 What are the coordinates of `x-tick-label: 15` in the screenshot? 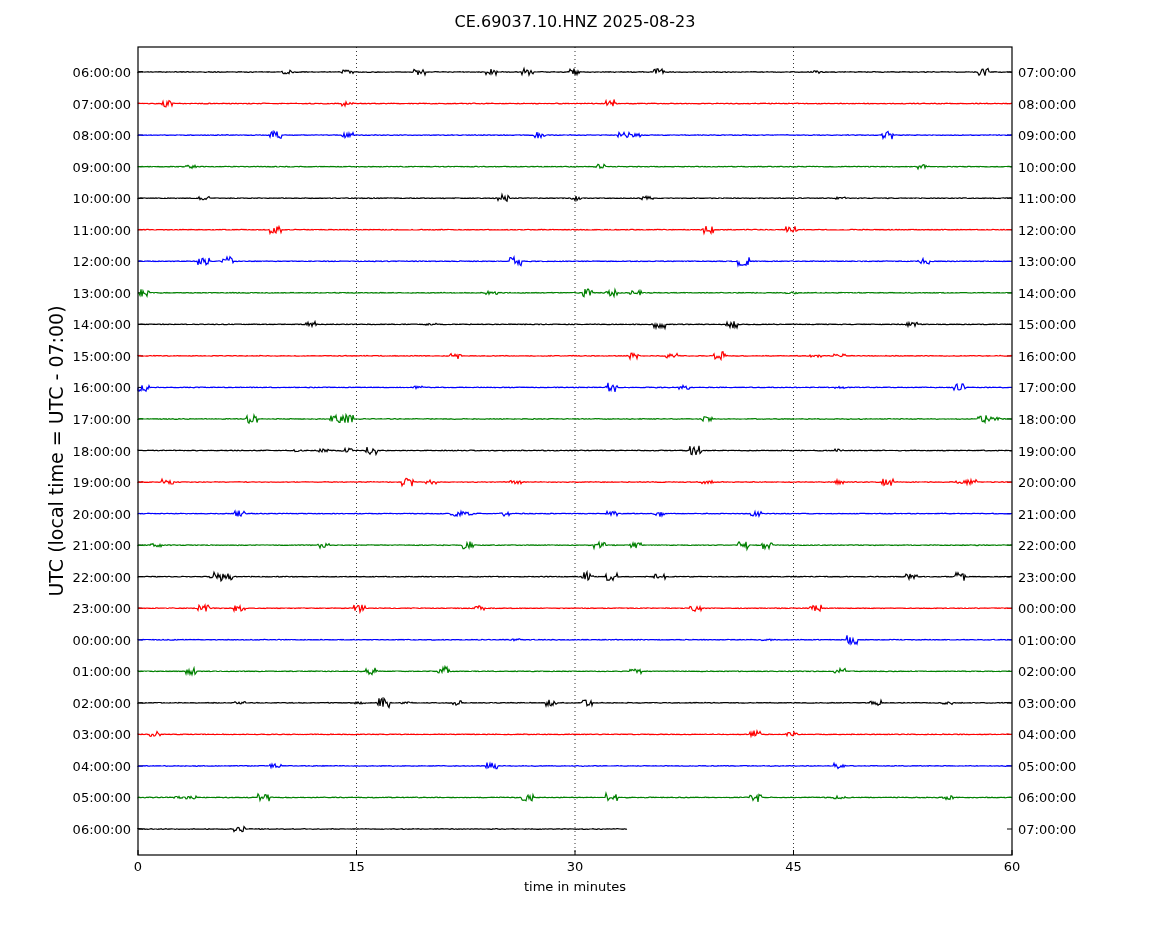 It's located at (356, 866).